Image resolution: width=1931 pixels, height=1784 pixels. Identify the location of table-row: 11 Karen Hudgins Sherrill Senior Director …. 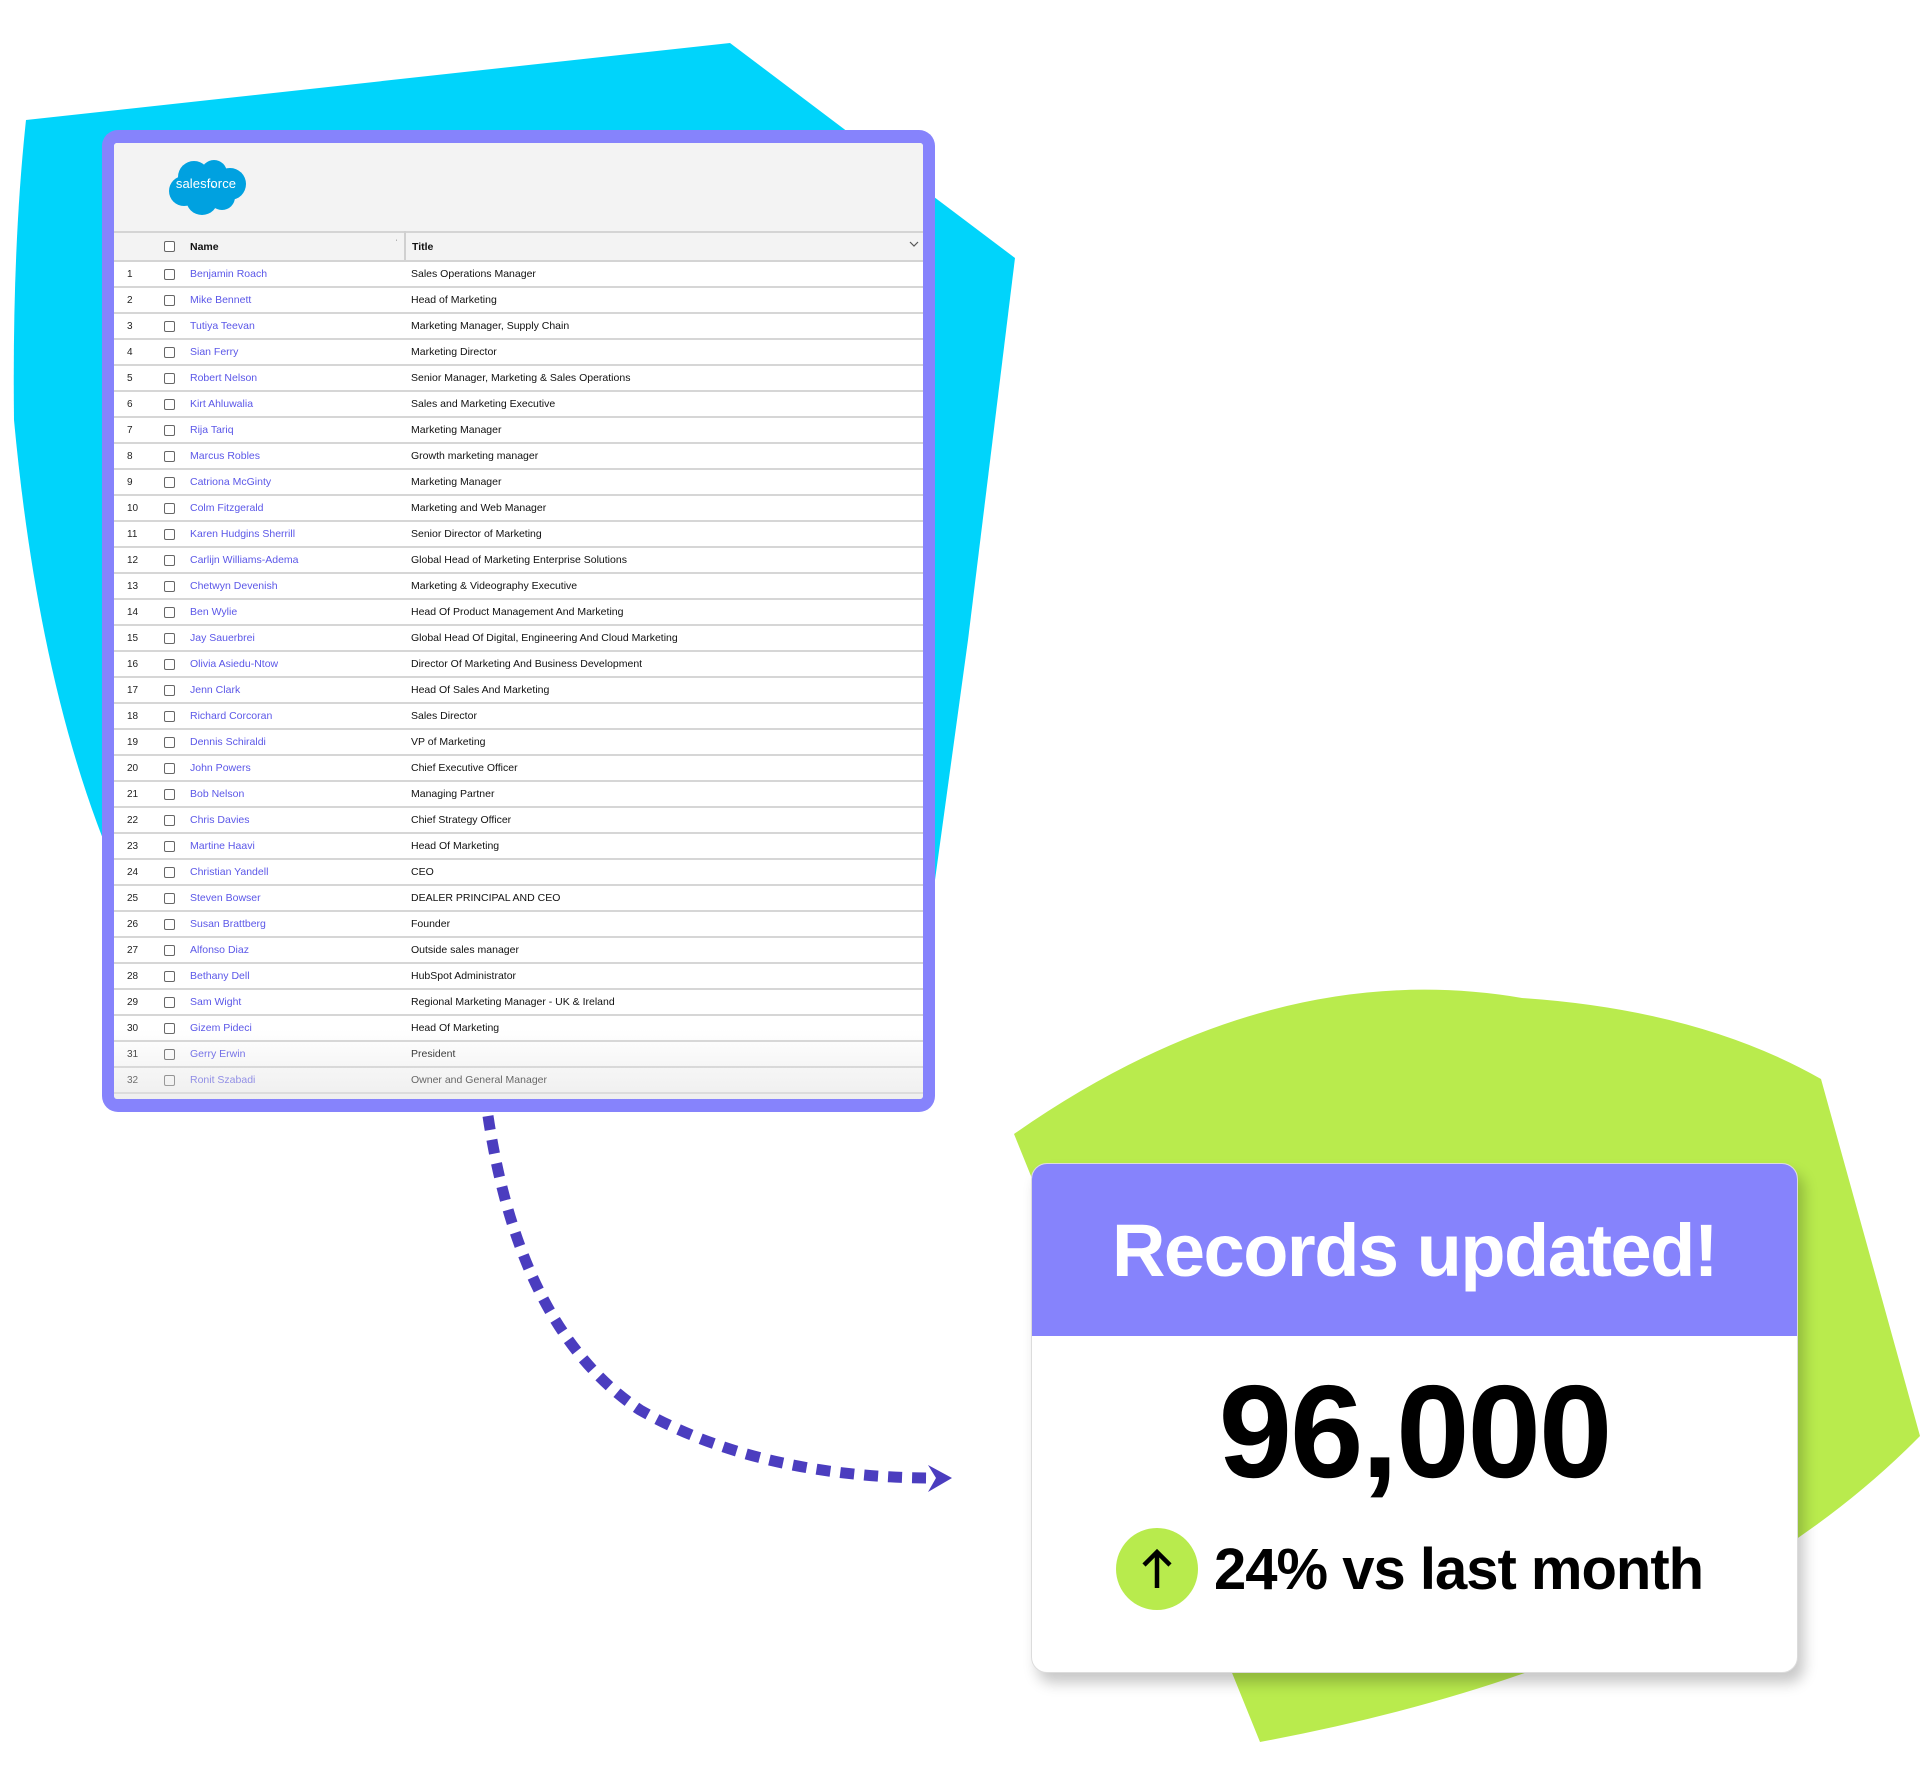
(518, 534).